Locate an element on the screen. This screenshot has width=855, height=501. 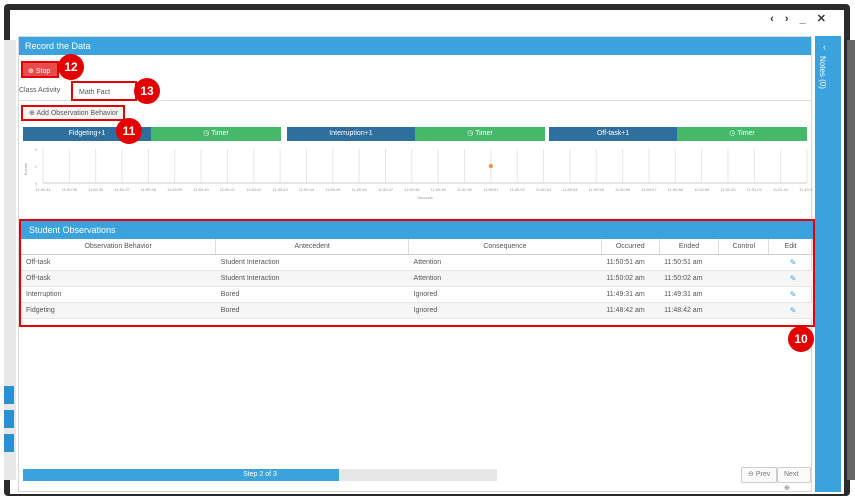
timer-bar: Interruption+1 is located at coordinates (351, 134).